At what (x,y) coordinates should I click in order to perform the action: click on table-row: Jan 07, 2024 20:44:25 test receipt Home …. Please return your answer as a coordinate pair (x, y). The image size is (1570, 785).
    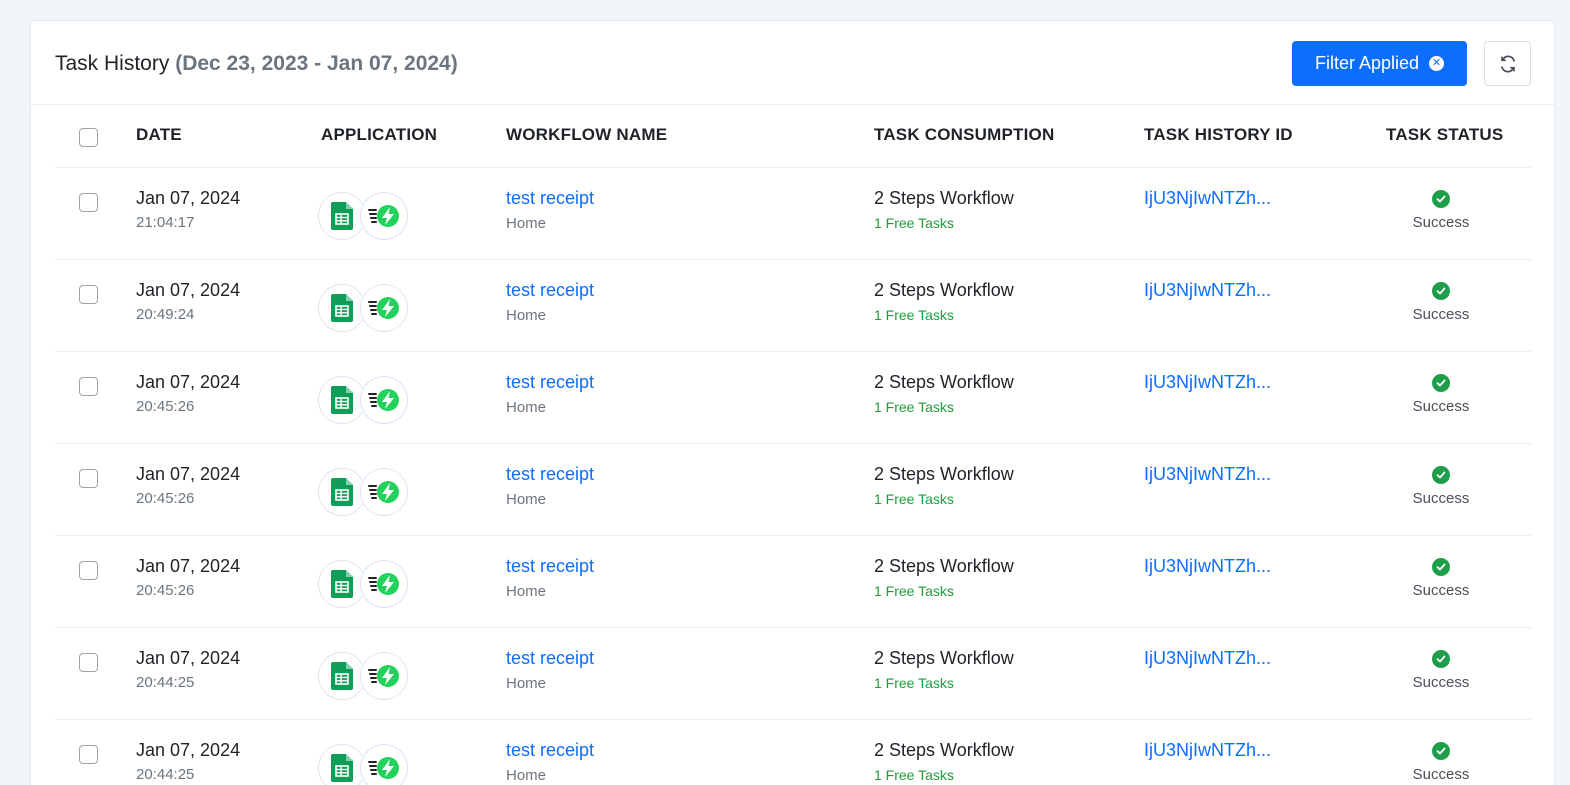
    Looking at the image, I should click on (793, 674).